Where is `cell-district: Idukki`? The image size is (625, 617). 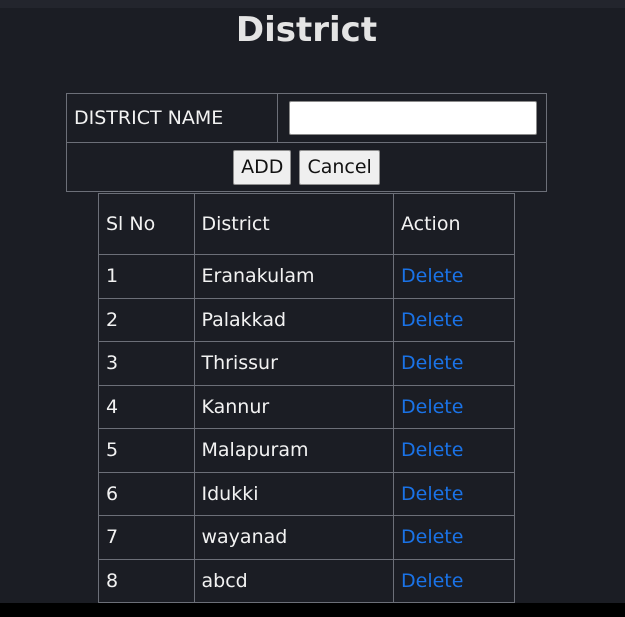 cell-district: Idukki is located at coordinates (293, 493).